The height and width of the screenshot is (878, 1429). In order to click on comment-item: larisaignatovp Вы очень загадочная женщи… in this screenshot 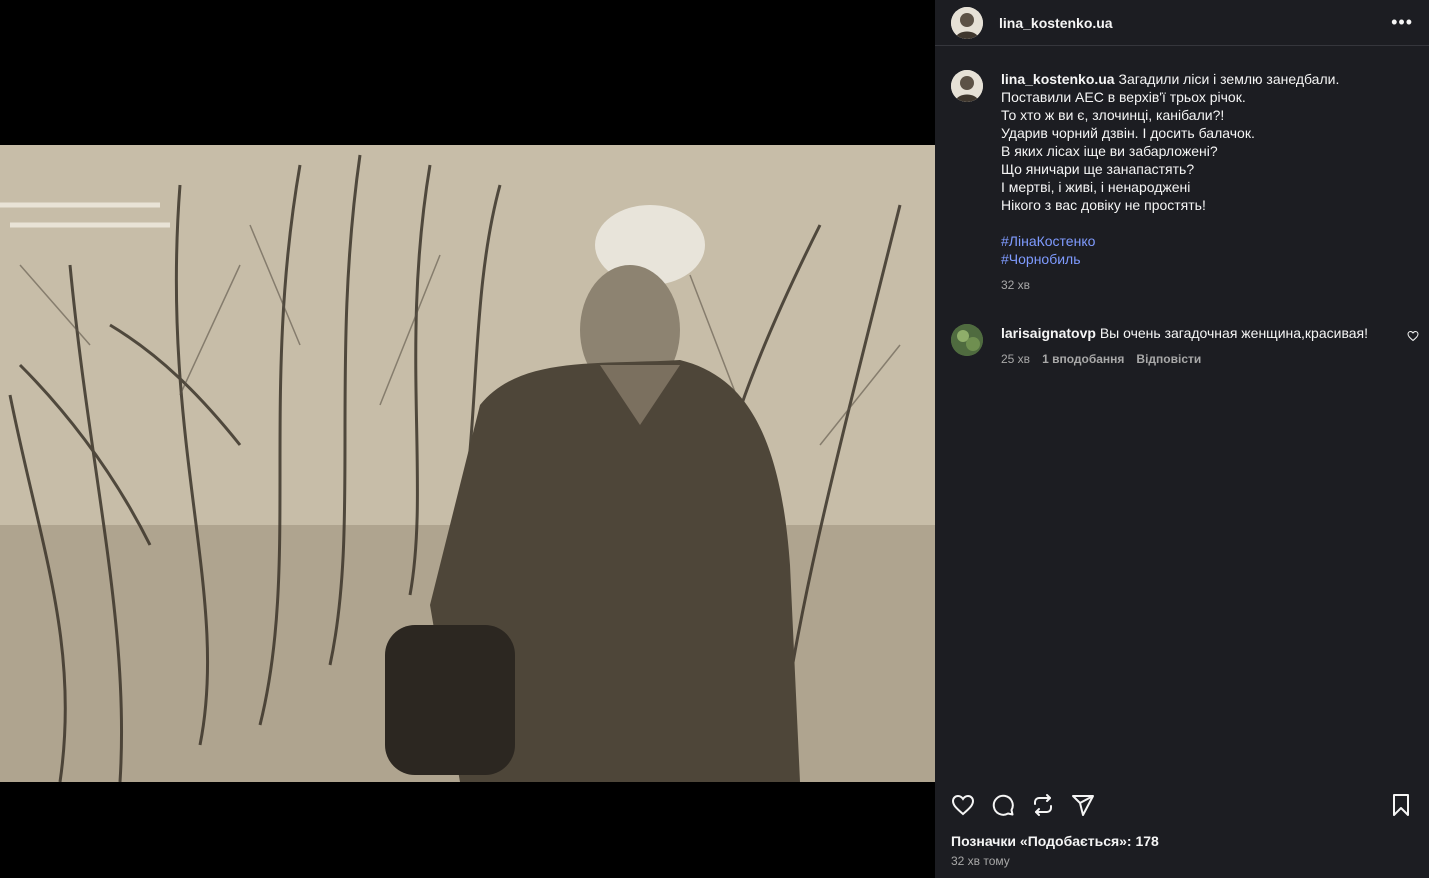, I will do `click(1182, 331)`.